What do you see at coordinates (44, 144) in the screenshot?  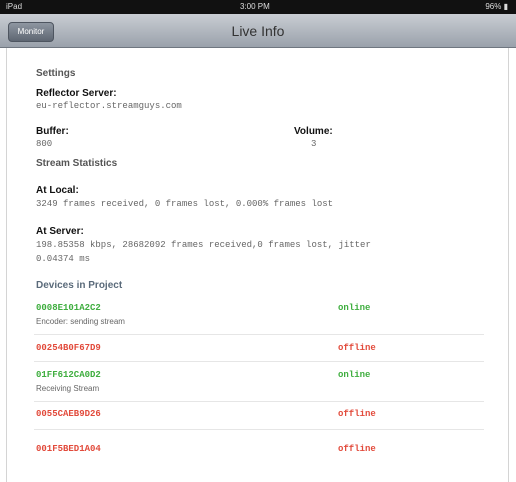 I see `buffer-value: 800` at bounding box center [44, 144].